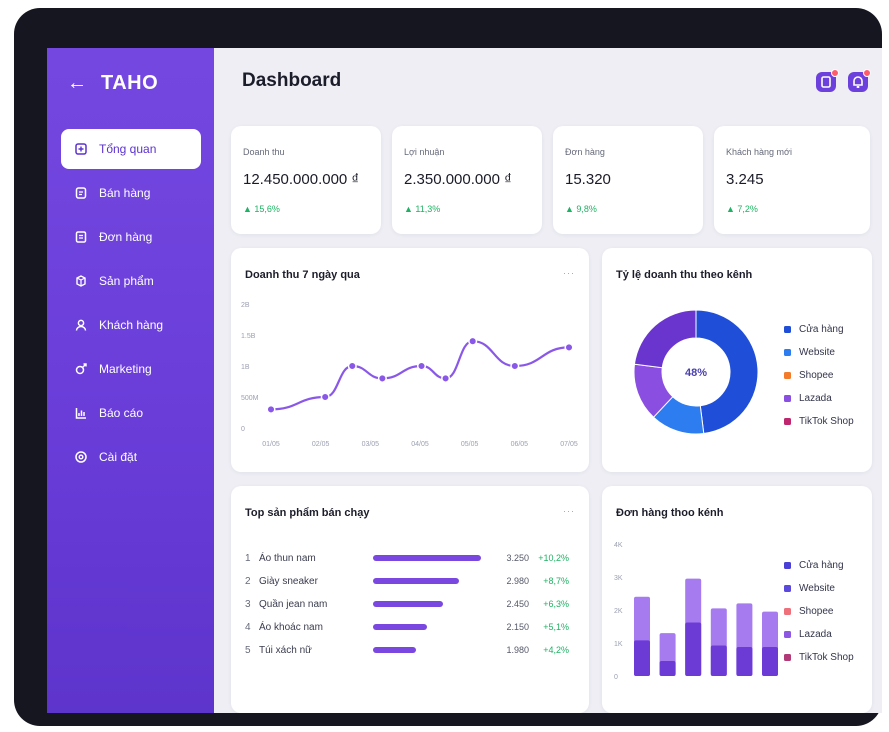  Describe the element at coordinates (618, 545) in the screenshot. I see `y-tick-label: 4K` at that location.